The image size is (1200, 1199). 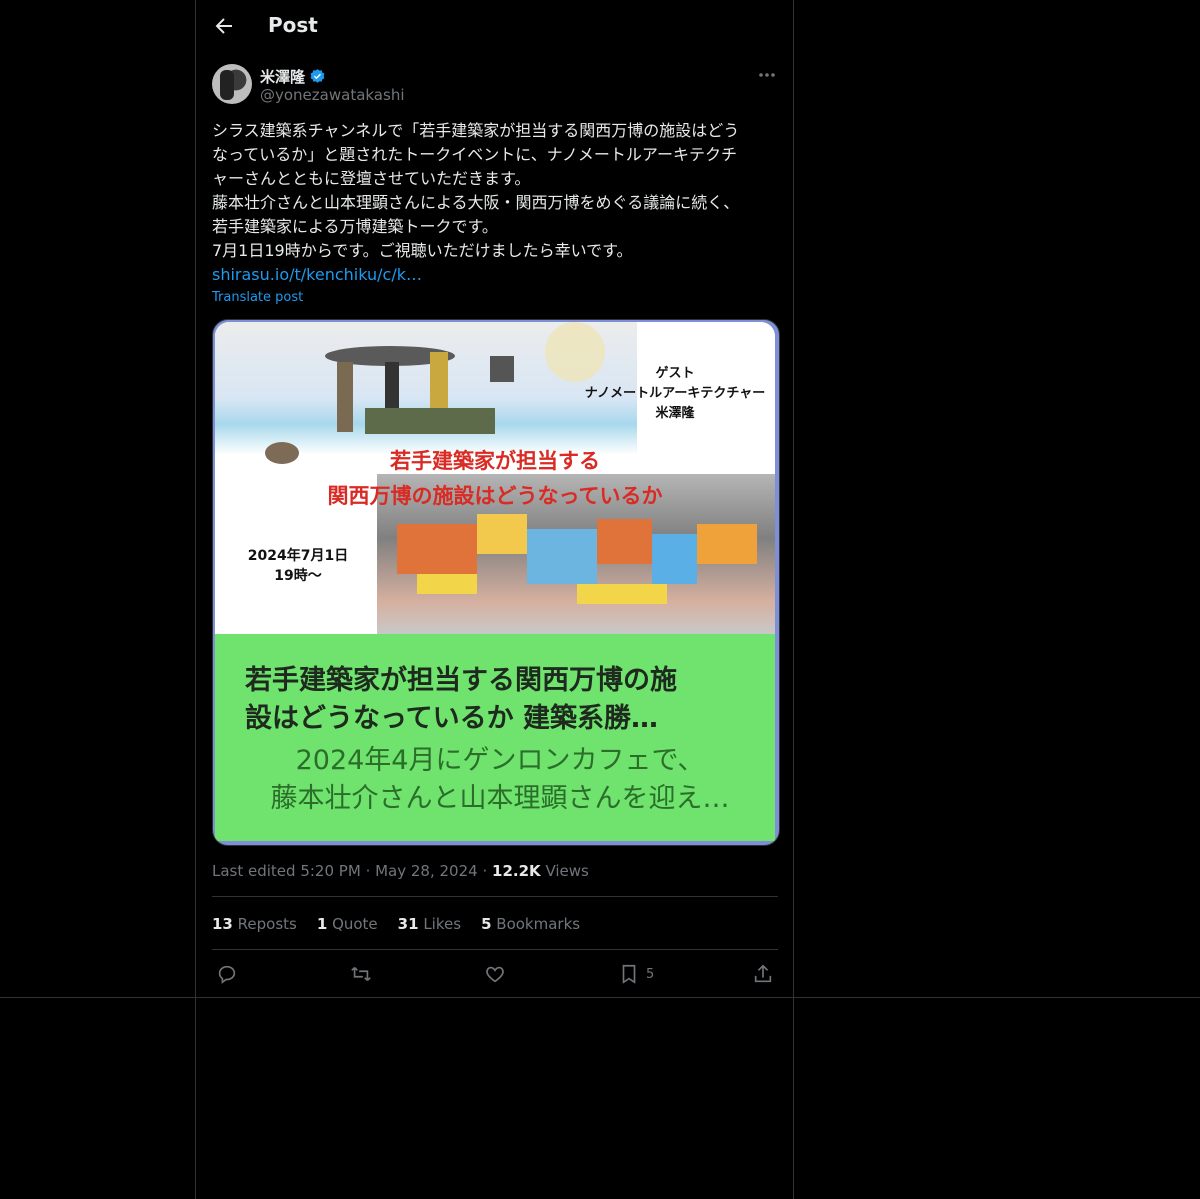 What do you see at coordinates (282, 76) in the screenshot?
I see `author-name: 米澤隆` at bounding box center [282, 76].